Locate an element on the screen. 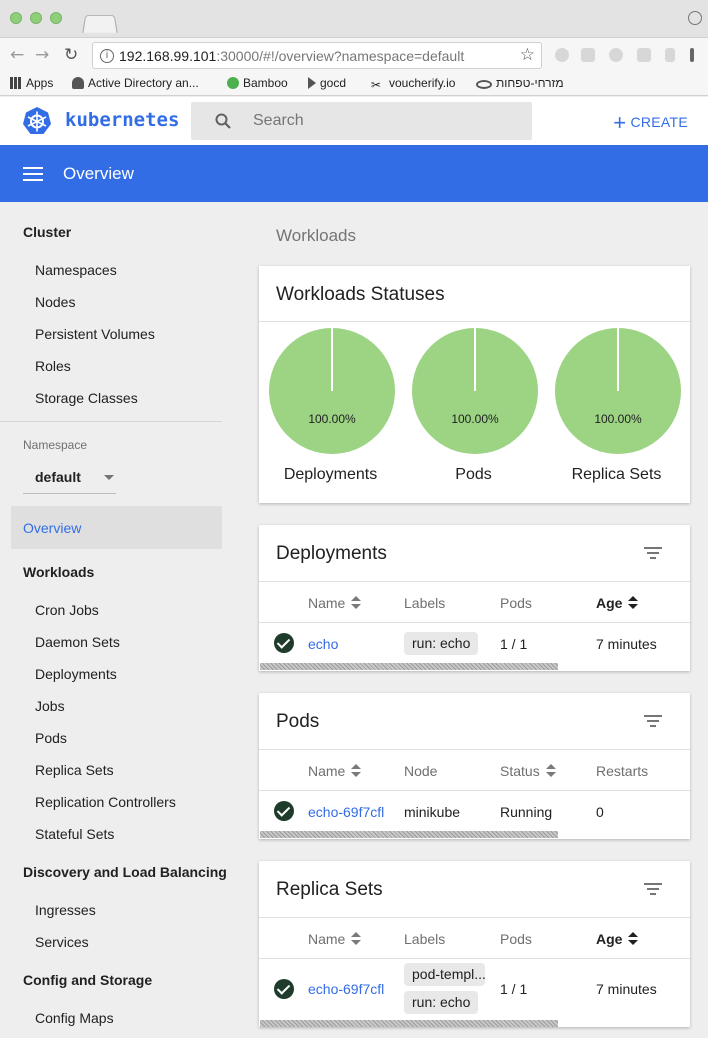  sidebar-item-pods: Pods is located at coordinates (51, 738).